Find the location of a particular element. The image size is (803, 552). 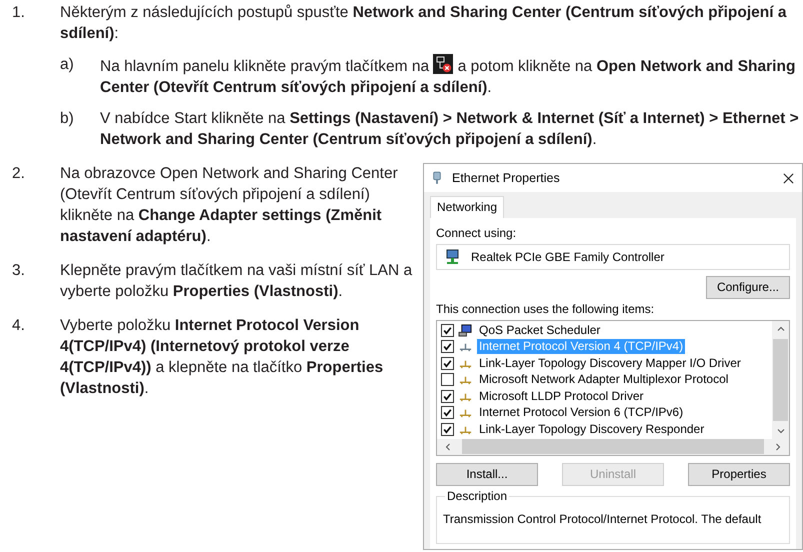

list-item: Internet Protocol Version 6 (TCP/IPv6) is located at coordinates (604, 412).